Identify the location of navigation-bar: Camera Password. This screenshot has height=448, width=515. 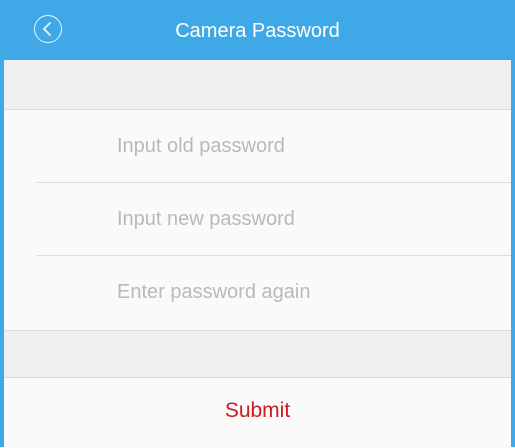
(257, 30).